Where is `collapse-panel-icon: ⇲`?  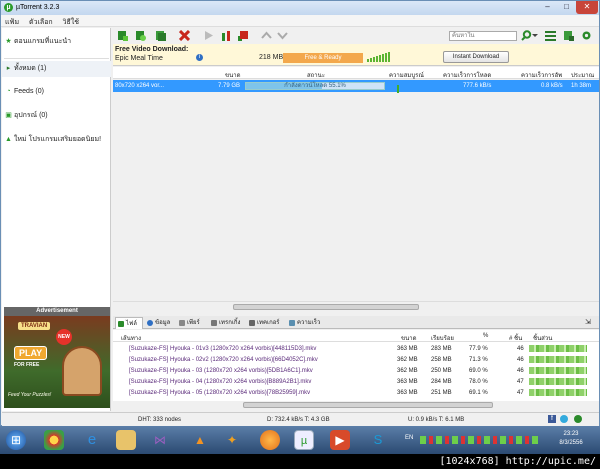 collapse-panel-icon: ⇲ is located at coordinates (588, 322).